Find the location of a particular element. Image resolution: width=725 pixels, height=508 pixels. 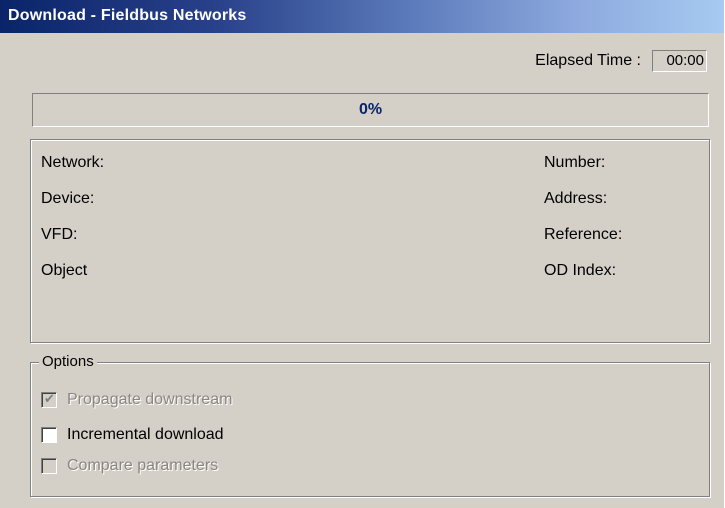

compare-parameters-option: Compare parameters is located at coordinates (129, 466).